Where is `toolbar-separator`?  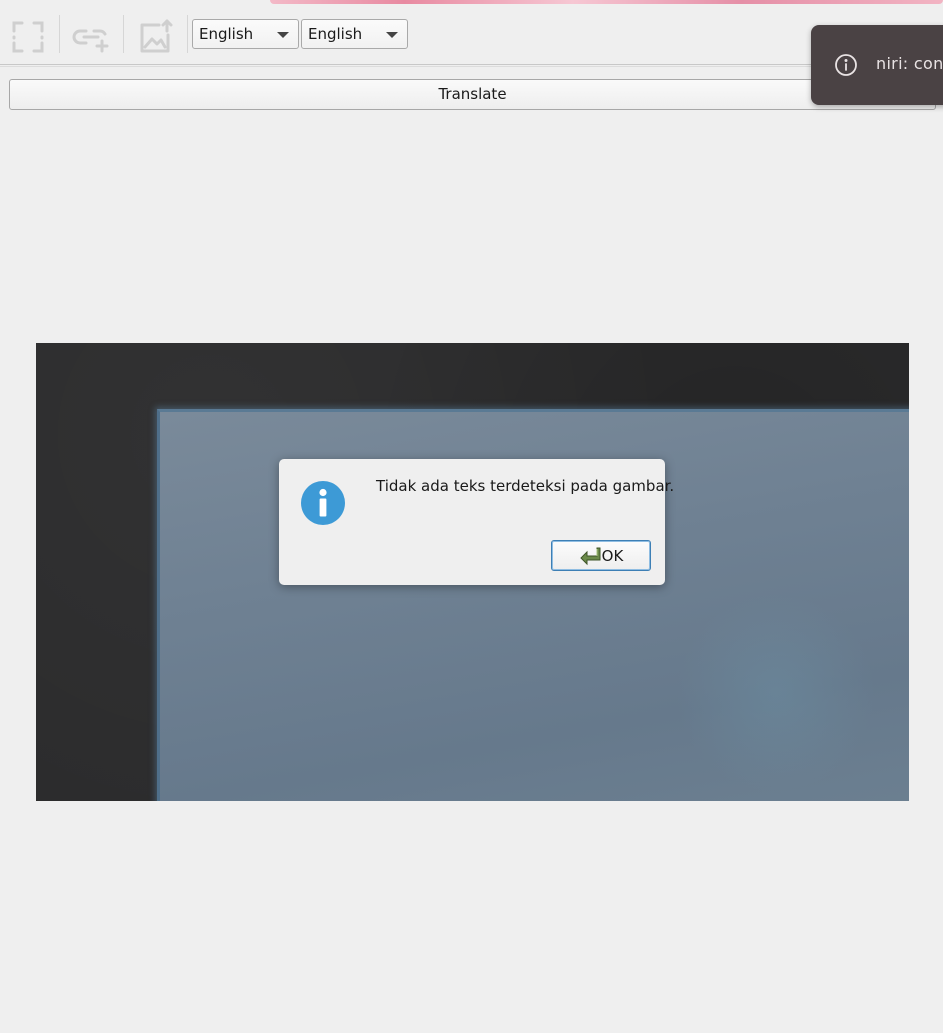
toolbar-separator is located at coordinates (471, 65).